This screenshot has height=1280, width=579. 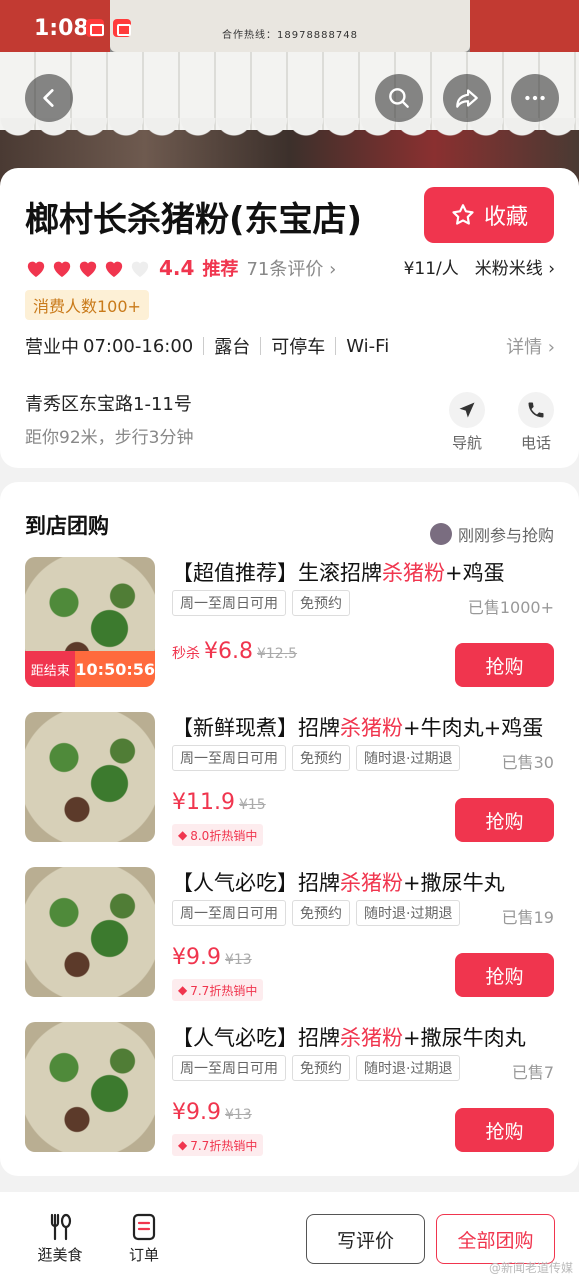 What do you see at coordinates (489, 215) in the screenshot?
I see `favorite-button: 收藏` at bounding box center [489, 215].